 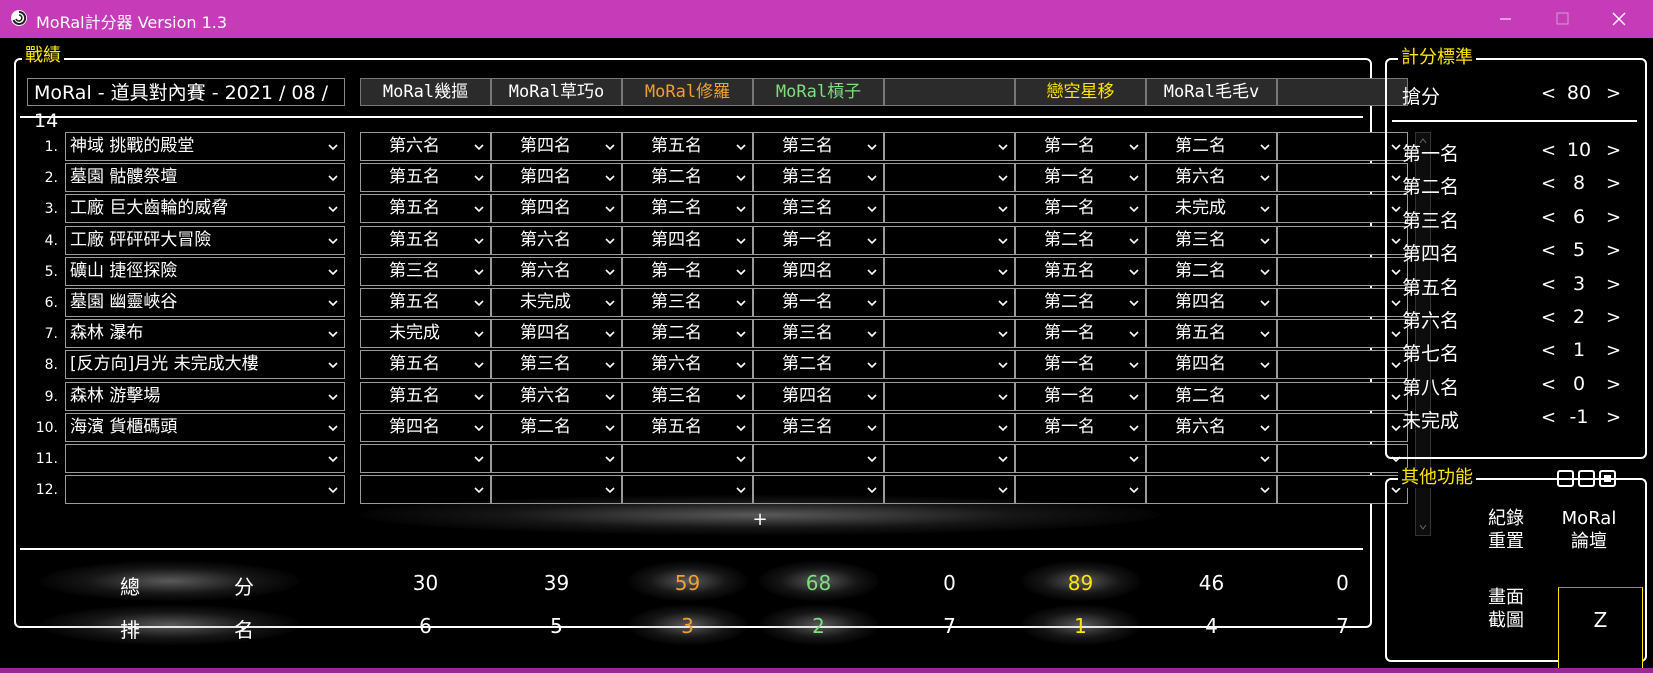 What do you see at coordinates (818, 92) in the screenshot?
I see `player-header: MoRal槓子` at bounding box center [818, 92].